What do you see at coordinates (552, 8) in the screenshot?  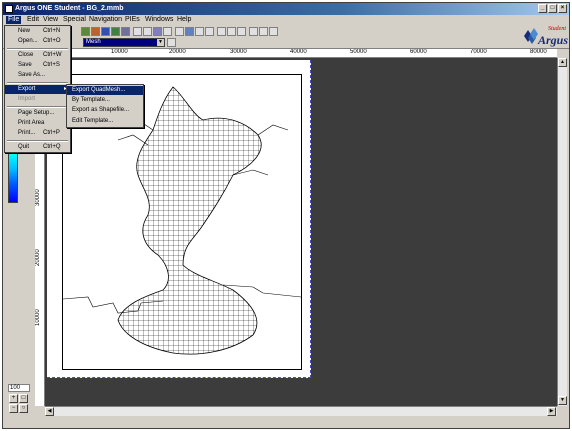 I see `maximize-button: □` at bounding box center [552, 8].